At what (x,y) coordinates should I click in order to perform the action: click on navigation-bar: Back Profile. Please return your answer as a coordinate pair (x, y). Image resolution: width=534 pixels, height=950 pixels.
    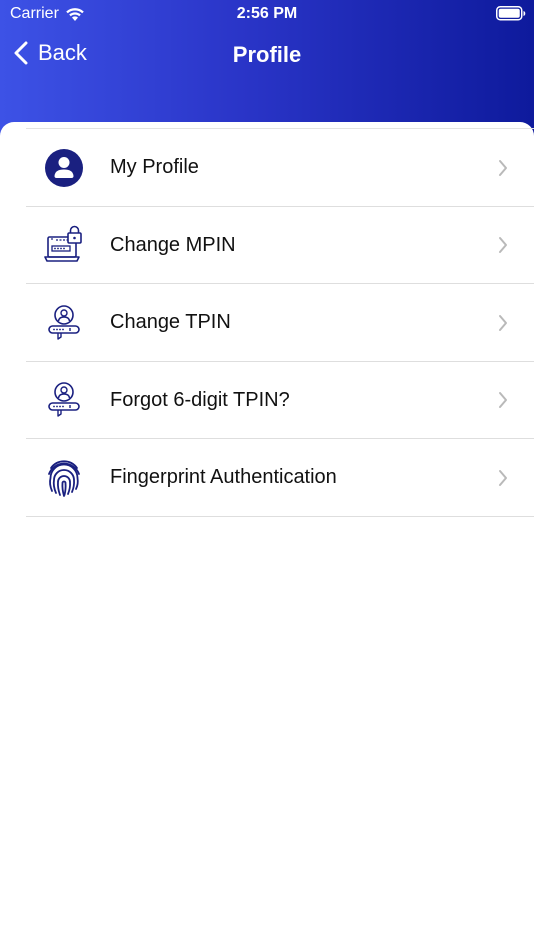
    Looking at the image, I should click on (267, 55).